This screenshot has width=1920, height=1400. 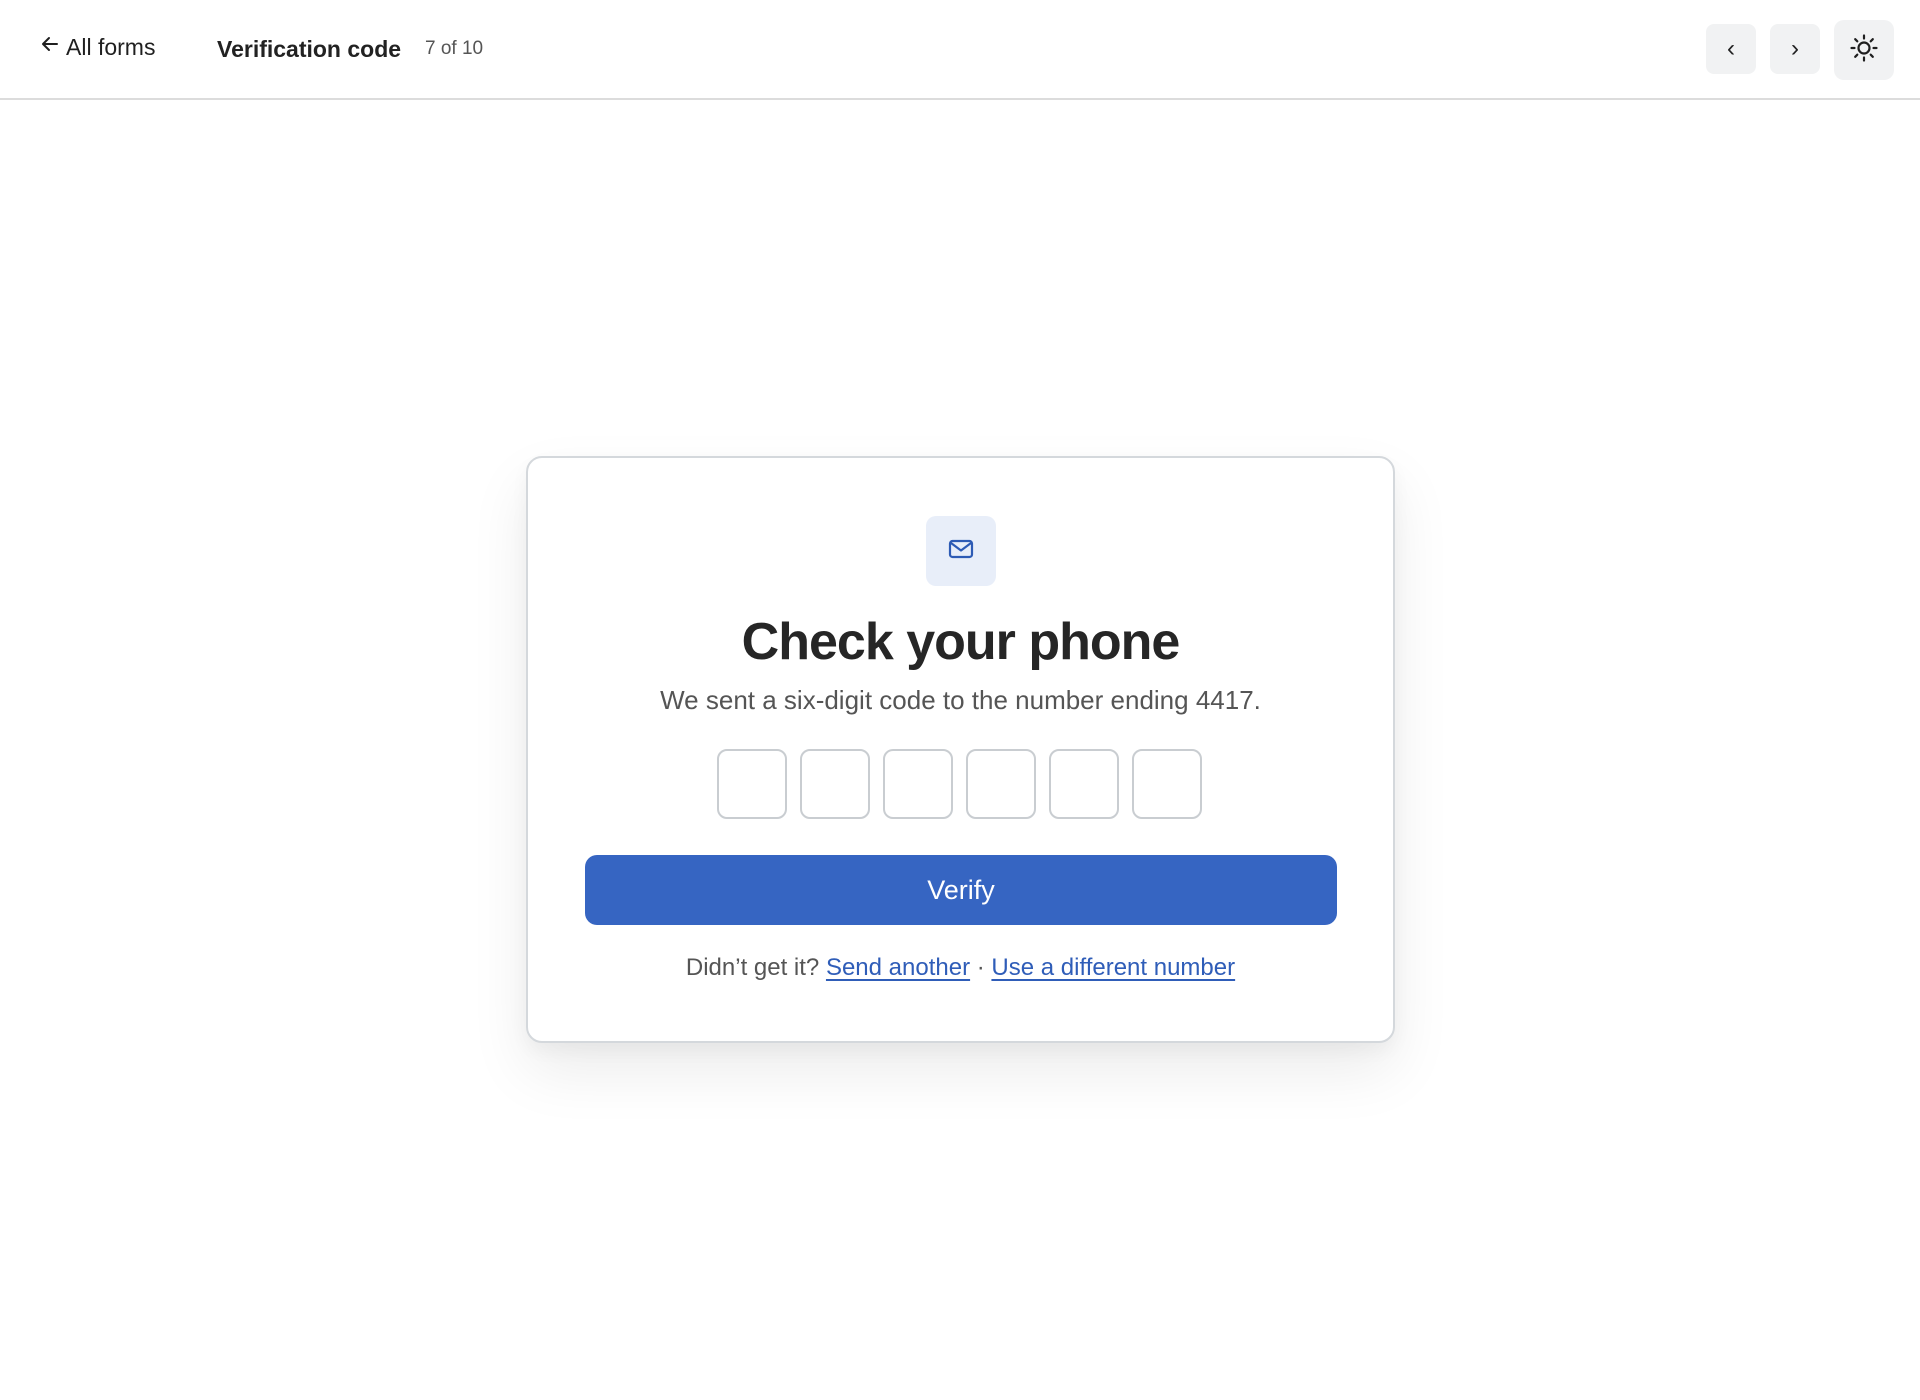 I want to click on icon-tile, so click(x=961, y=551).